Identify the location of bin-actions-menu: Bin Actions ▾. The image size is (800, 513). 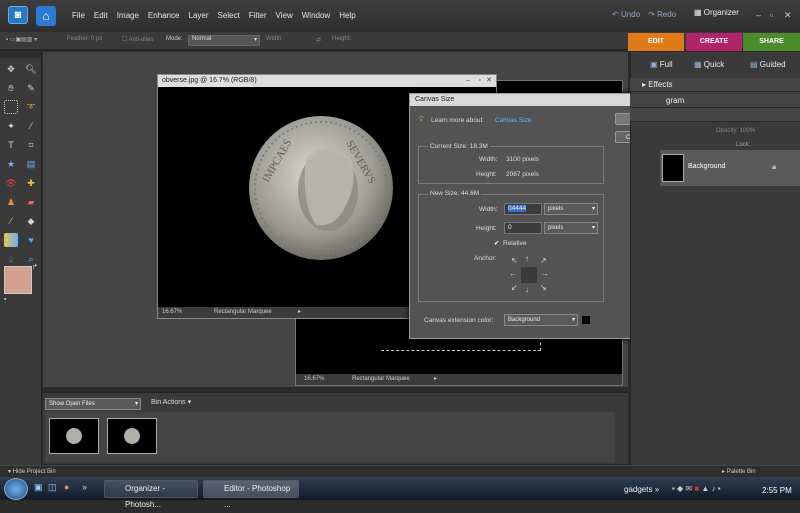
(171, 402).